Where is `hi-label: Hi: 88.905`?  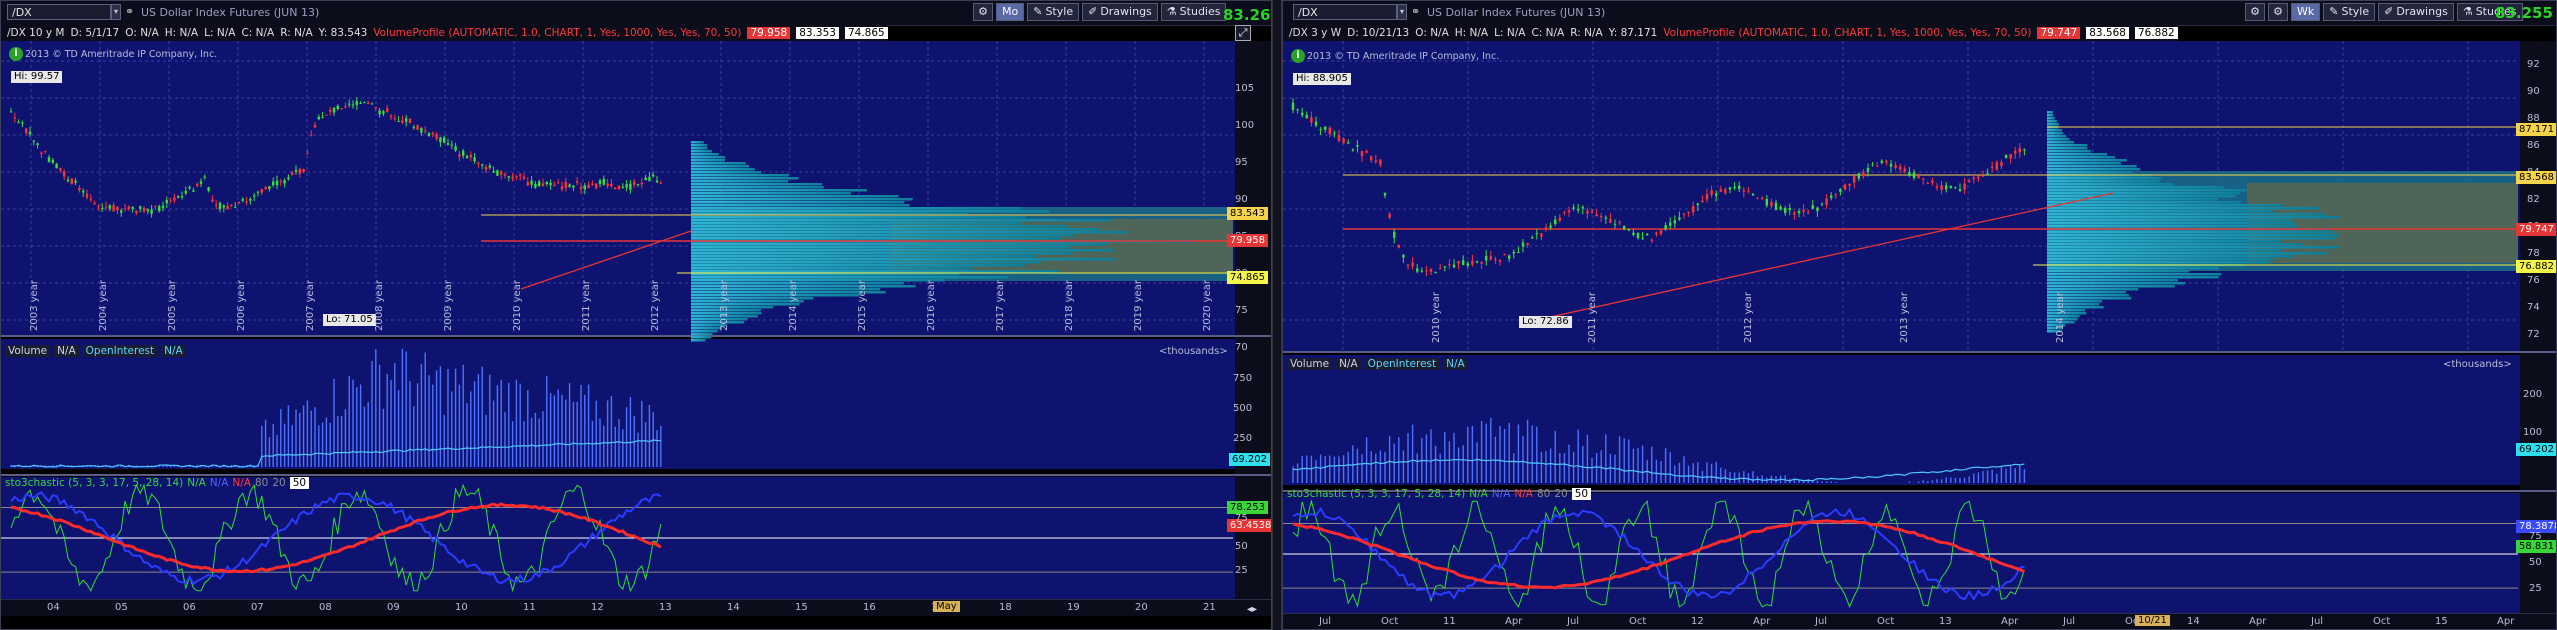
hi-label: Hi: 88.905 is located at coordinates (1322, 79).